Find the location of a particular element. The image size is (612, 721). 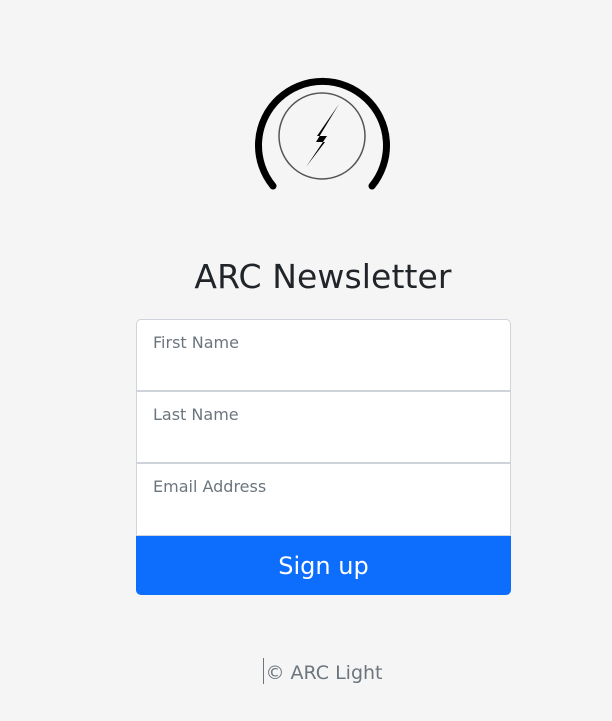

outer-arc-icon is located at coordinates (322, 133).